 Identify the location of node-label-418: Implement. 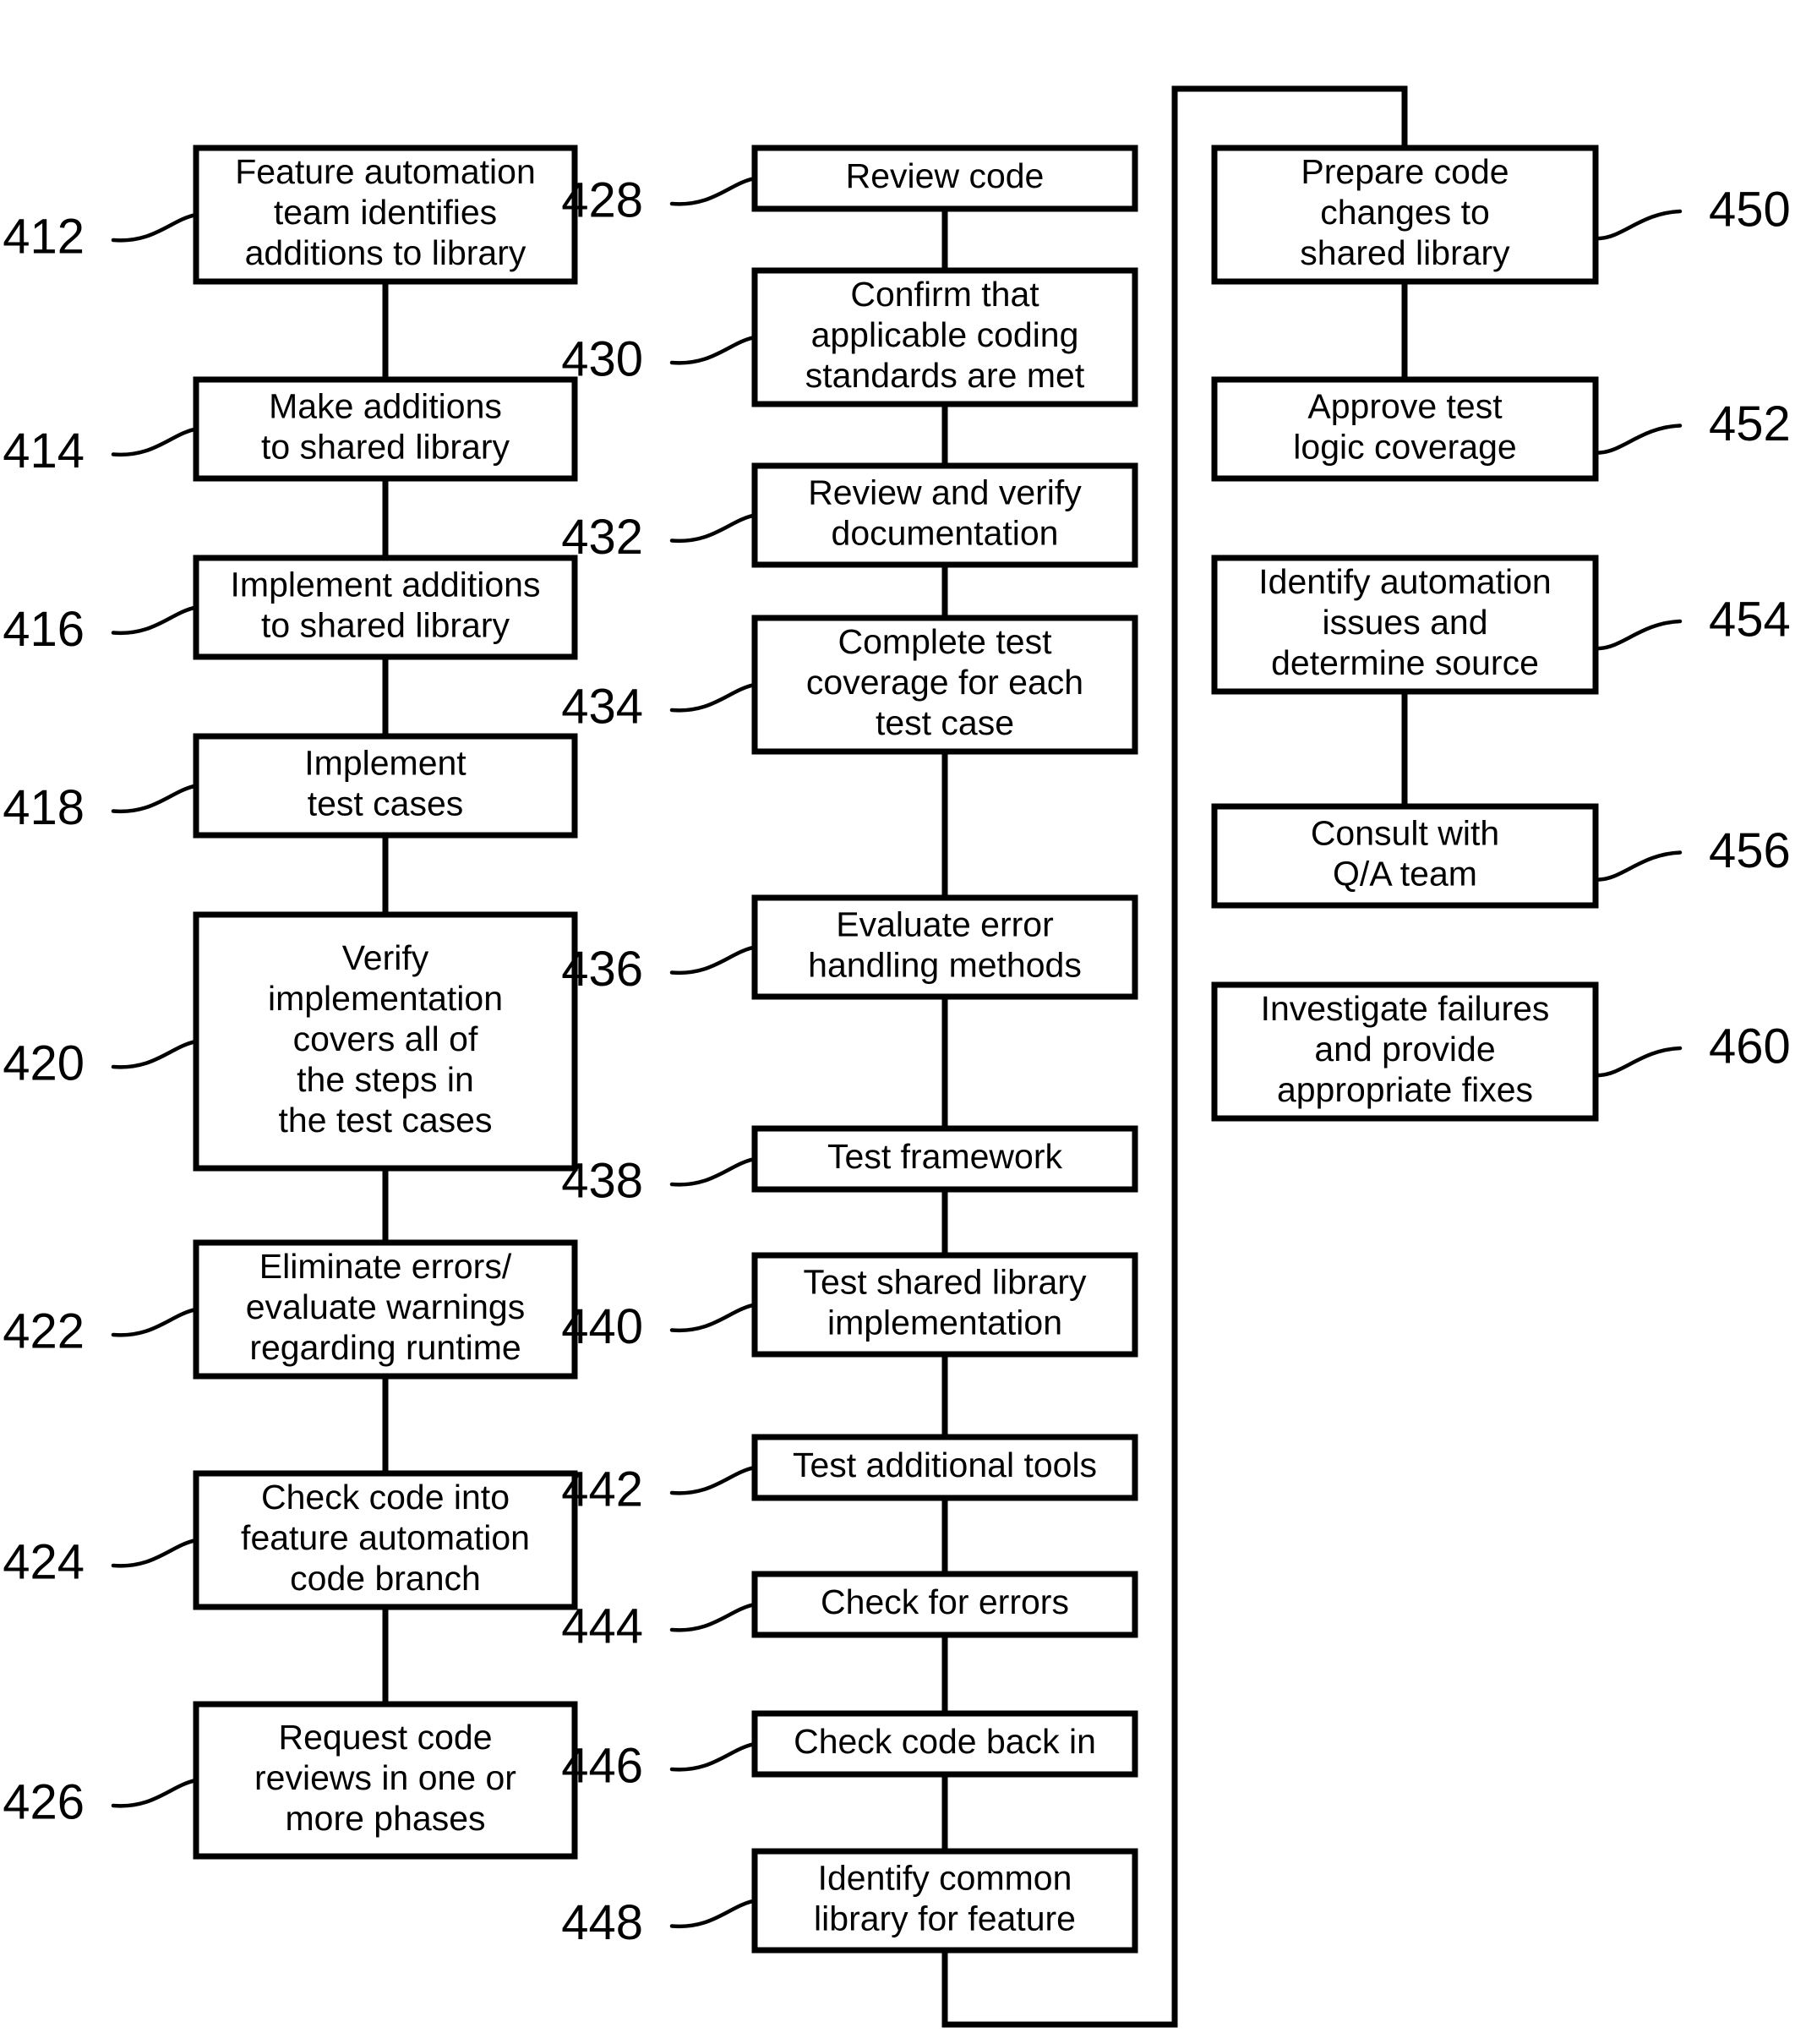
(385, 762).